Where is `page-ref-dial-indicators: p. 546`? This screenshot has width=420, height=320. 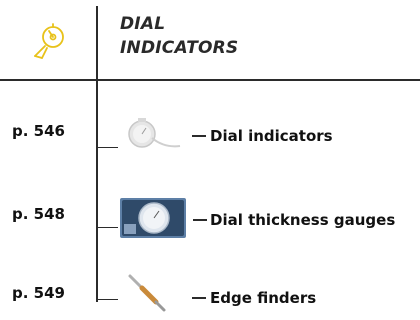 page-ref-dial-indicators: p. 546 is located at coordinates (38, 131).